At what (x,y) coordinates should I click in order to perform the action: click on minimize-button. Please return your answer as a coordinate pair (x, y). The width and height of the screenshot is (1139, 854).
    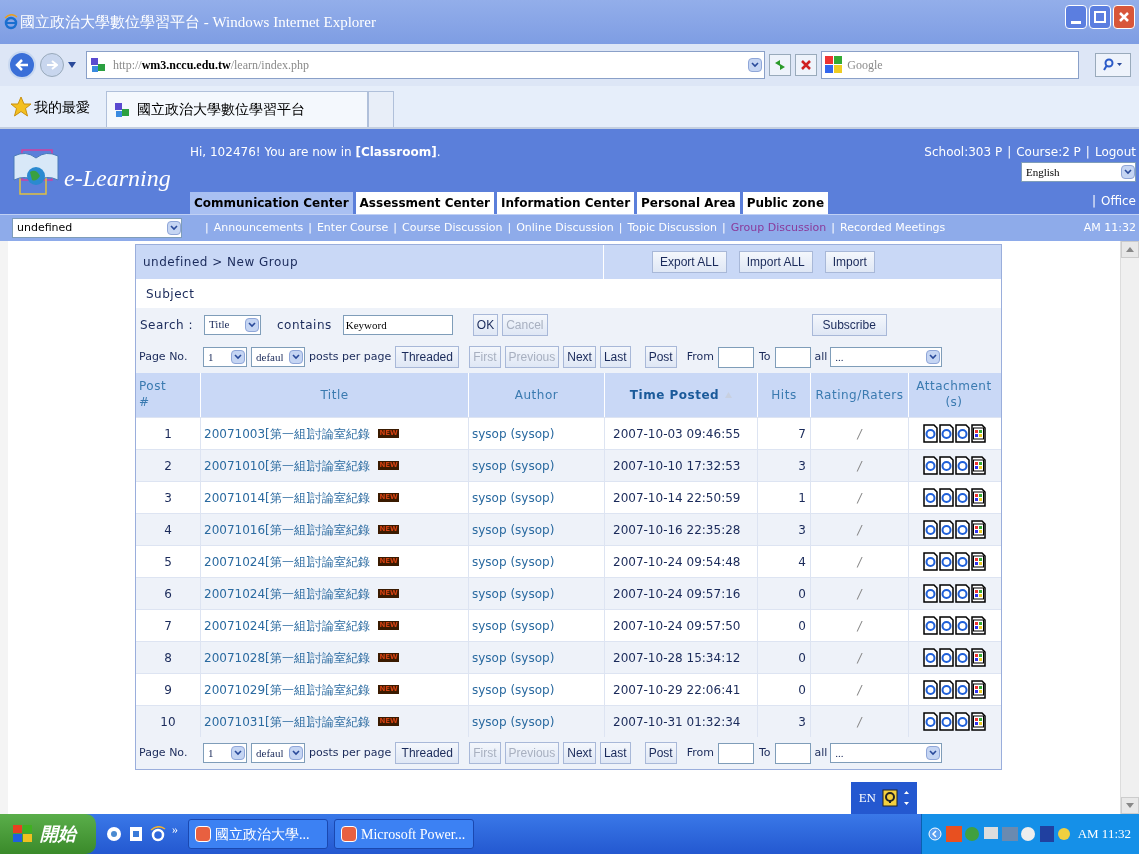
    Looking at the image, I should click on (1076, 17).